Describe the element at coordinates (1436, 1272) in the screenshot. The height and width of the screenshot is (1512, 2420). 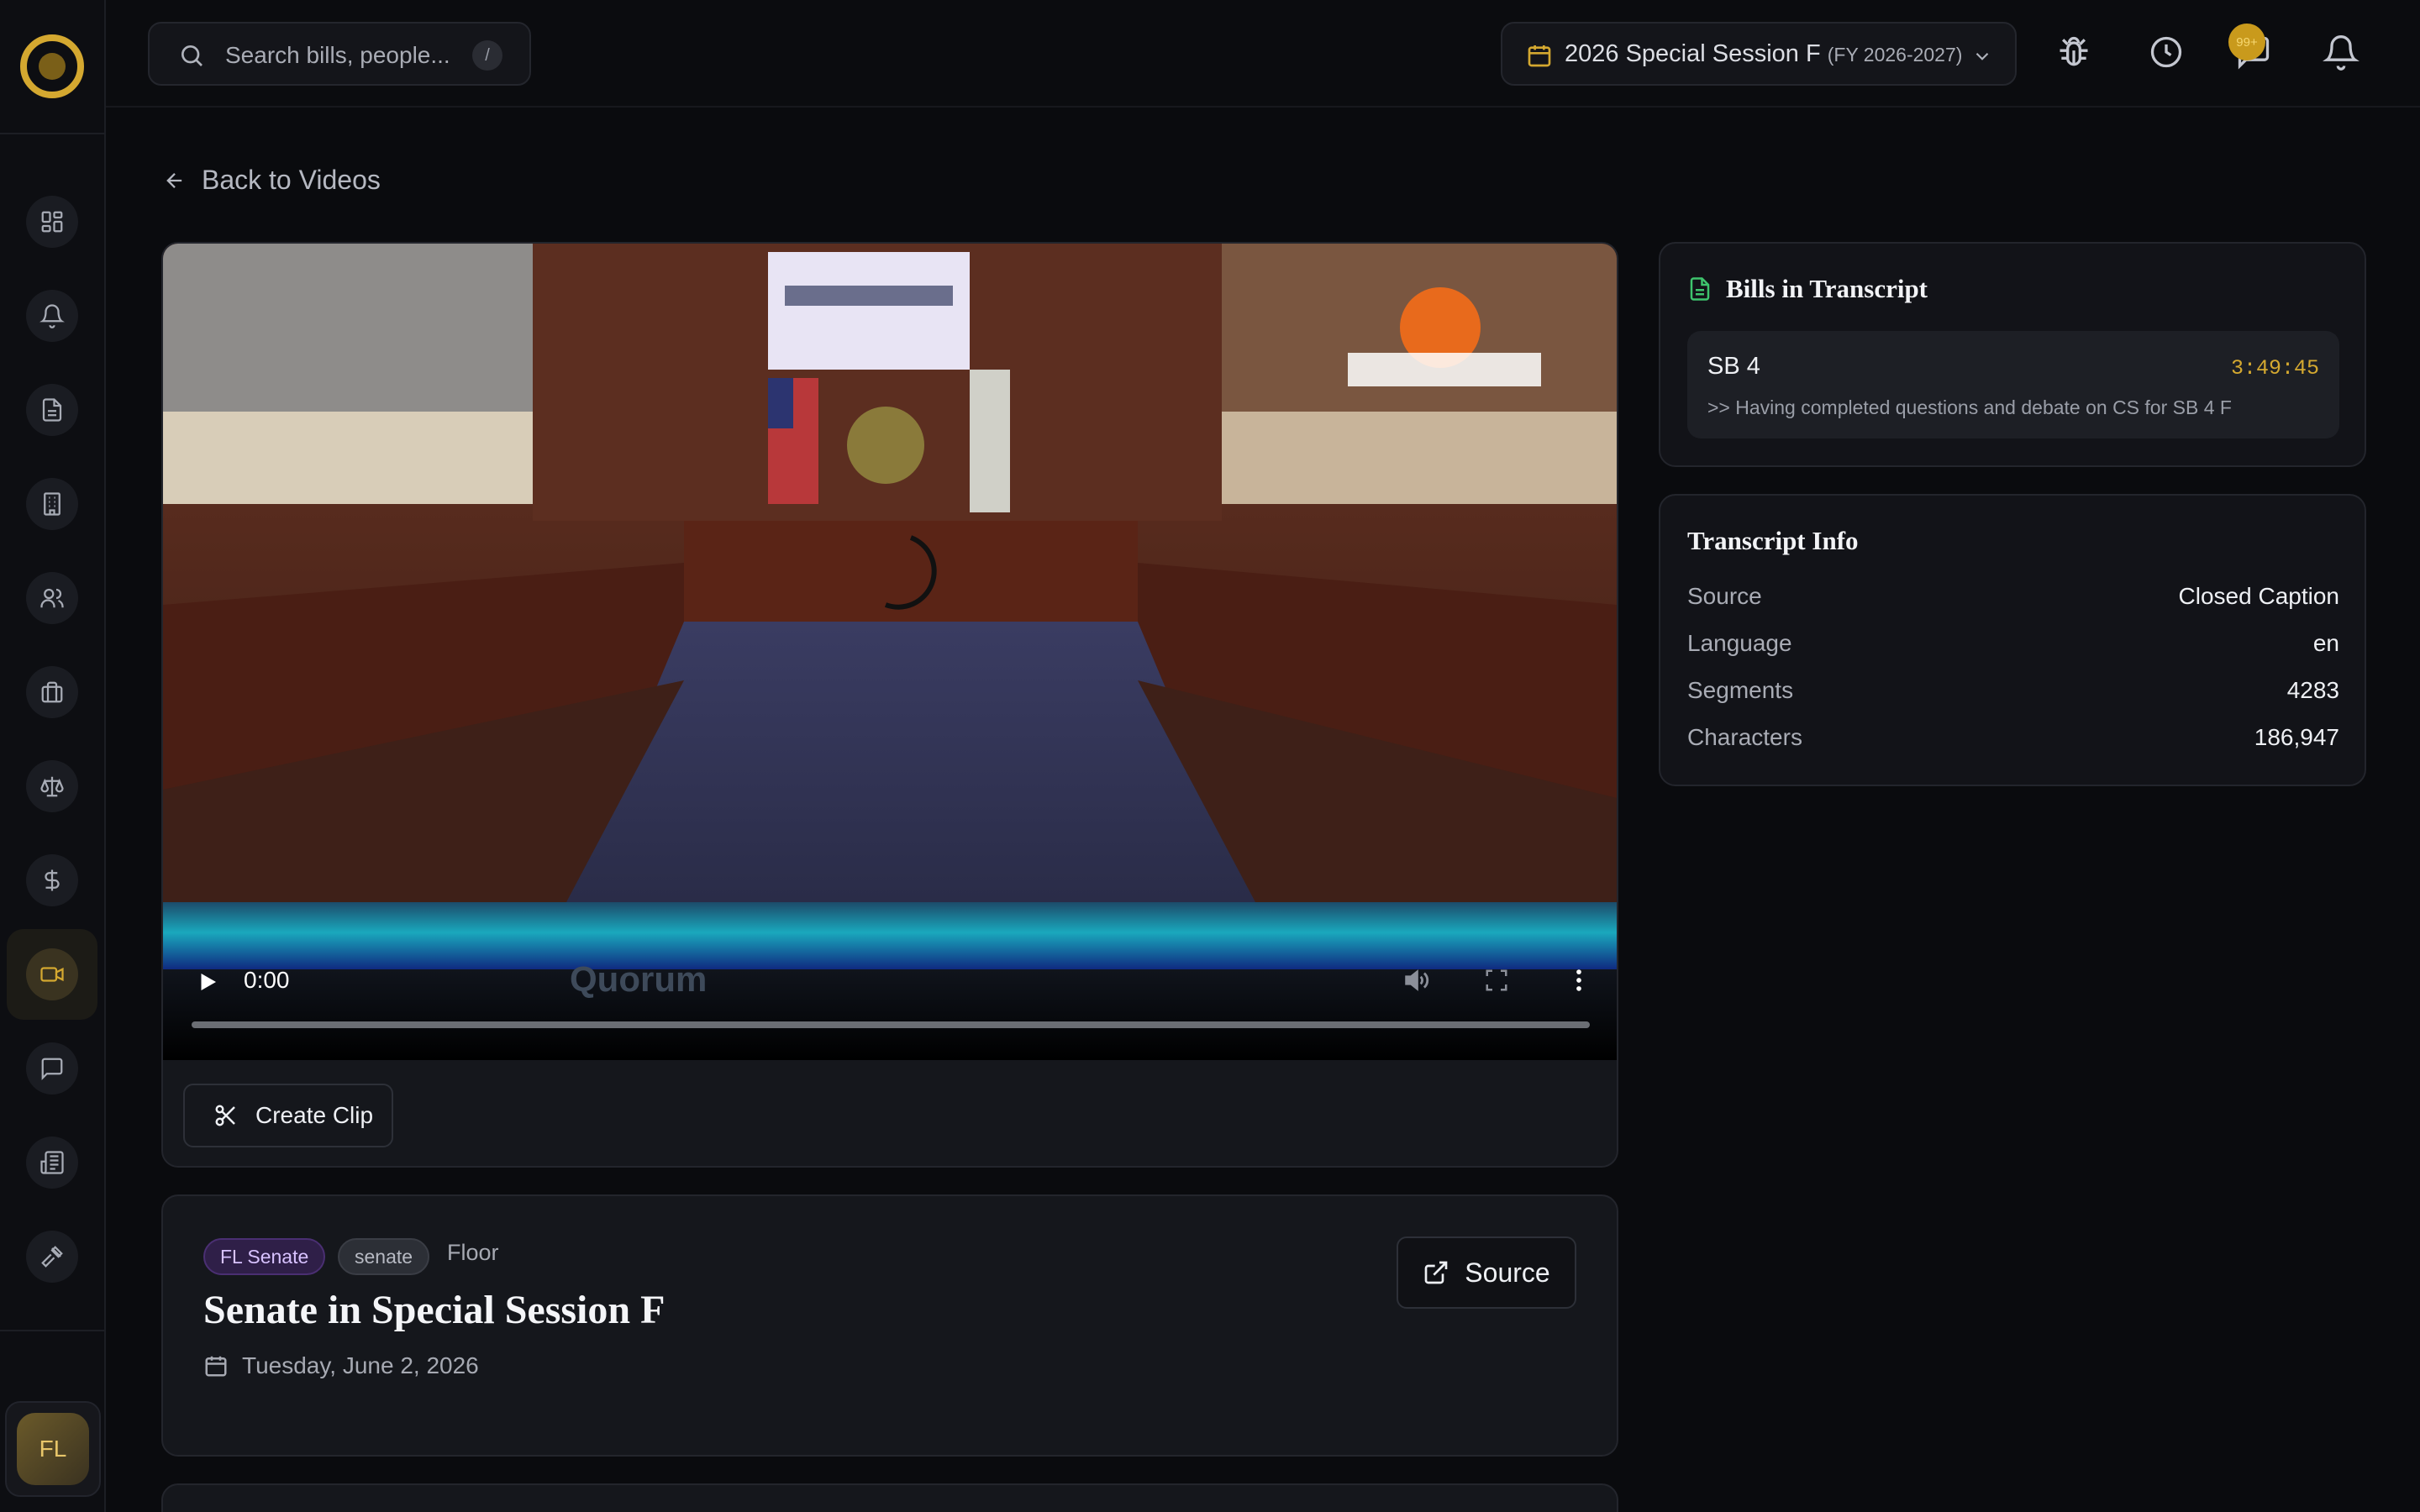
I see `external-link-icon` at that location.